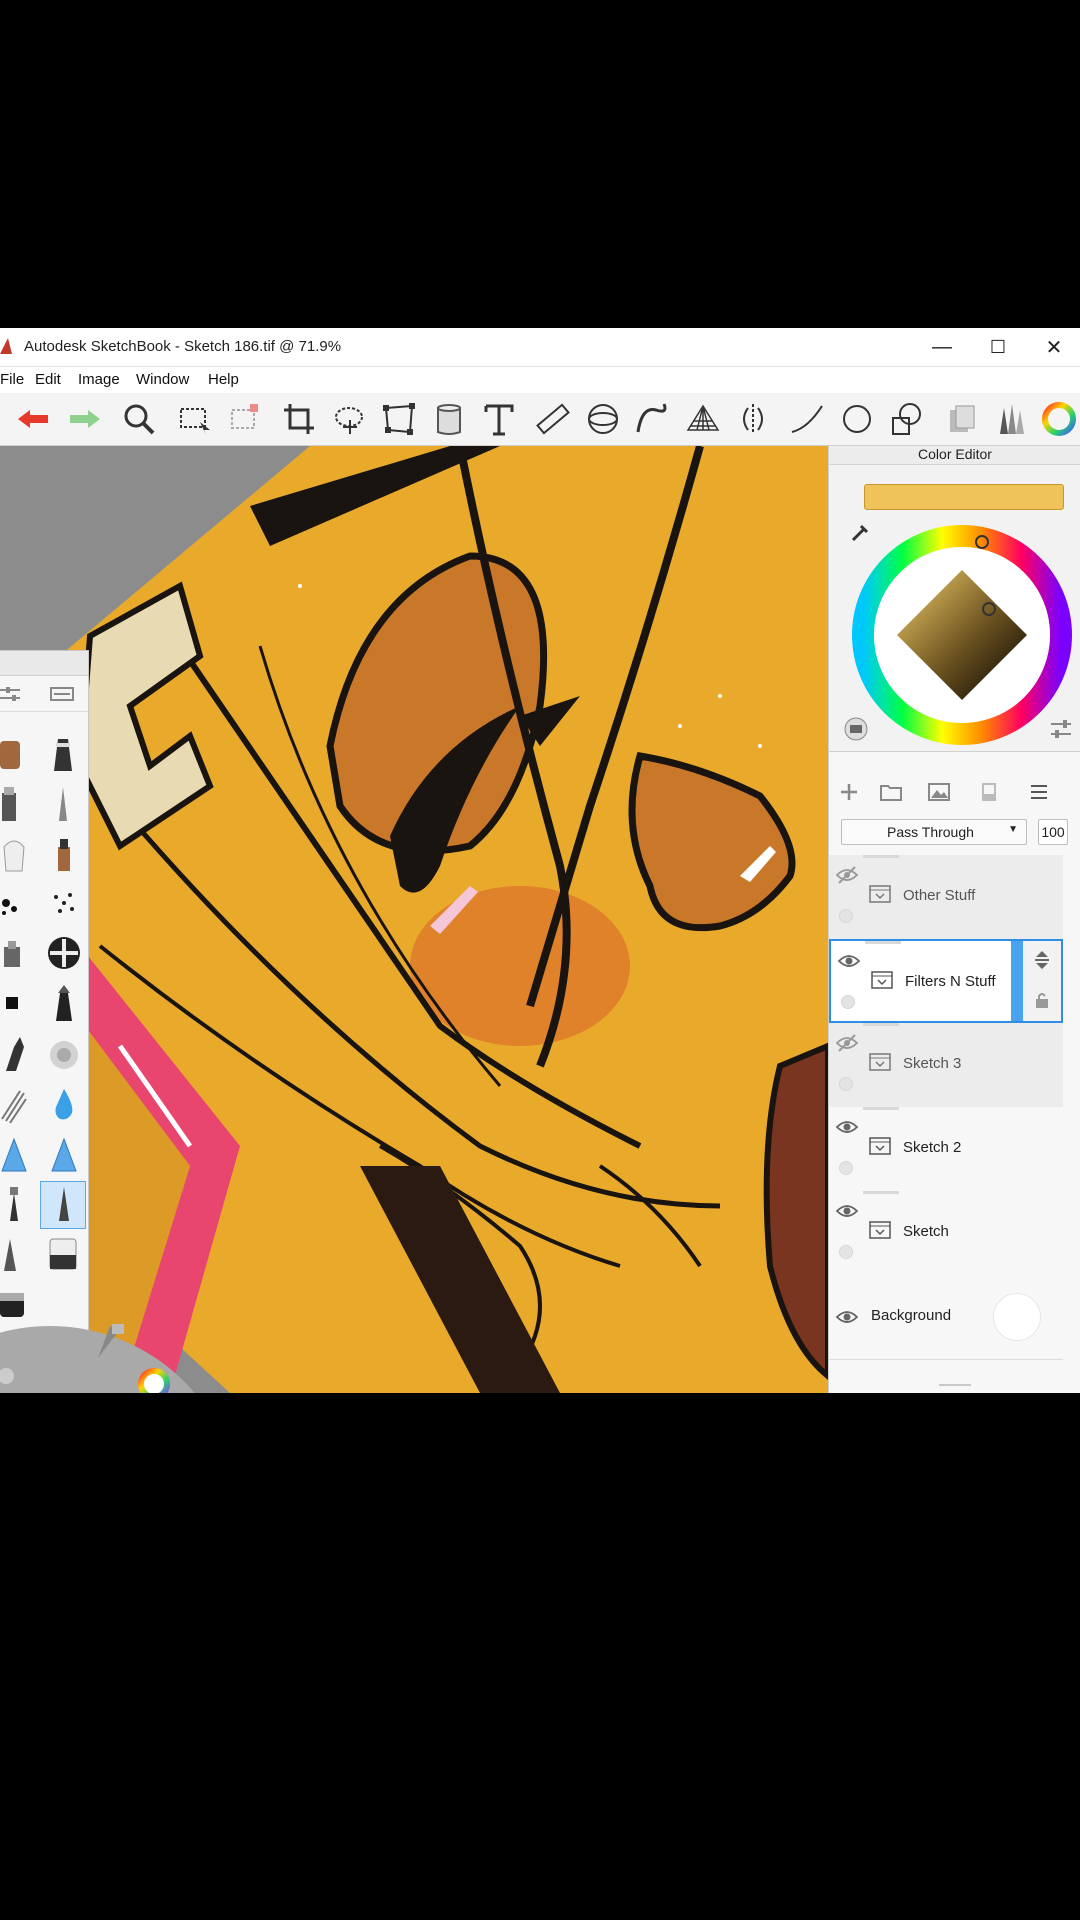 This screenshot has height=1920, width=1080. What do you see at coordinates (349, 419) in the screenshot?
I see `lasso-icon` at bounding box center [349, 419].